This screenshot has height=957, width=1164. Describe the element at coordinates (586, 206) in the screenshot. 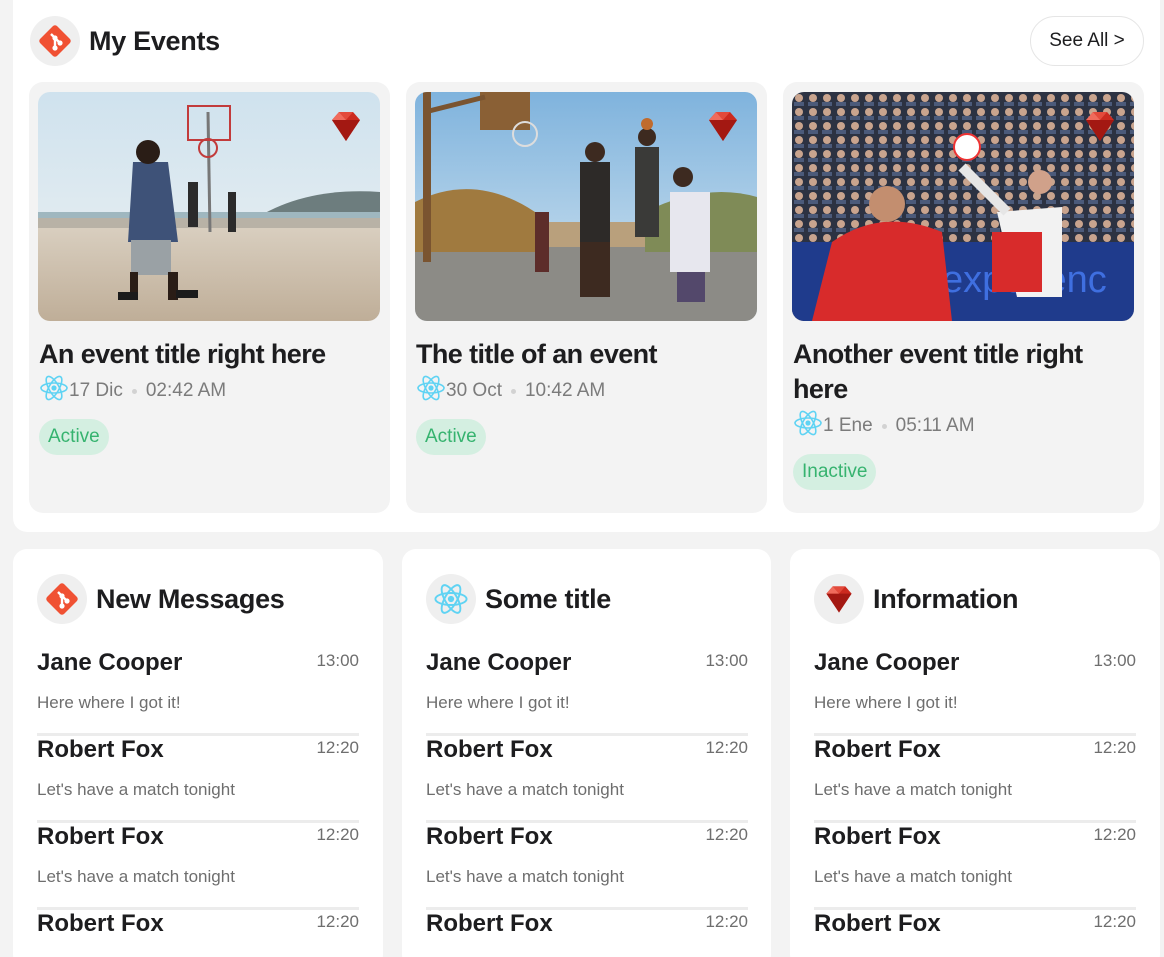

I see `event-image-basketball-court` at that location.